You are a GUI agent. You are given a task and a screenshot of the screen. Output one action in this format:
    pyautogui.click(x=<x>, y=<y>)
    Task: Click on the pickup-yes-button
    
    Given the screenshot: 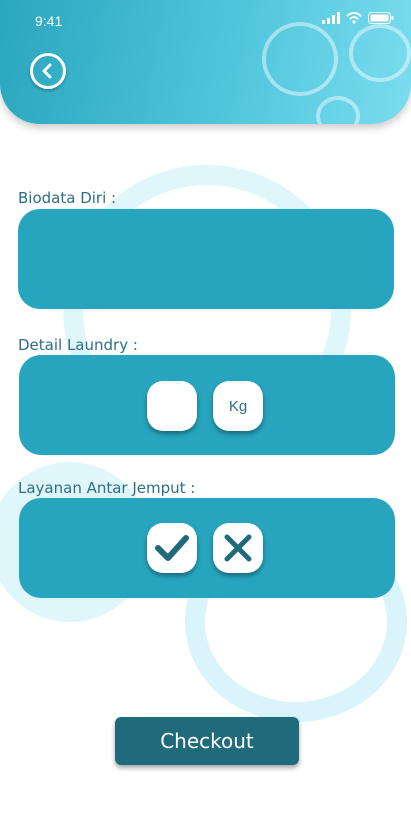 What is the action you would take?
    pyautogui.click(x=172, y=548)
    